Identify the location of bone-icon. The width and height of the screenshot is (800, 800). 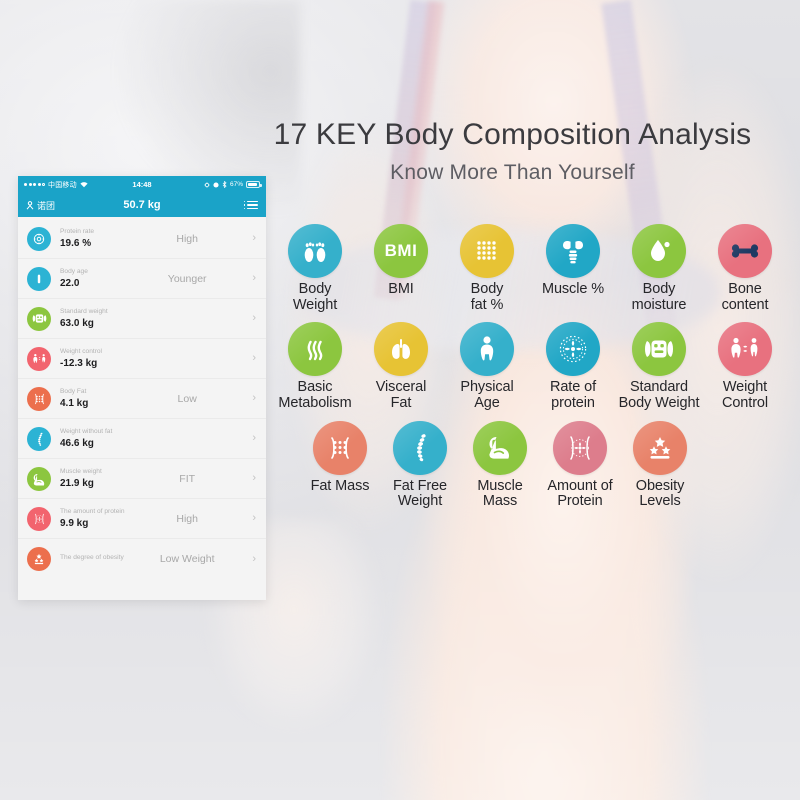
(745, 251).